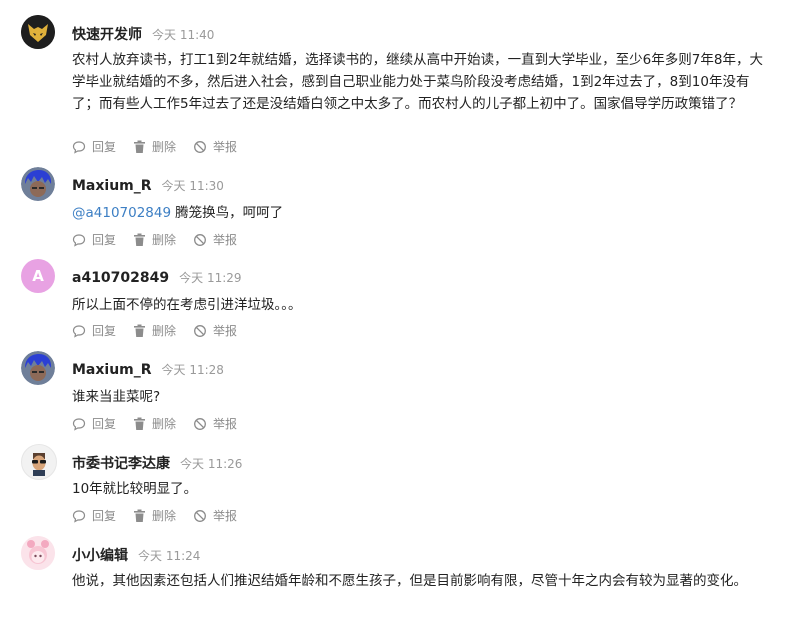 This screenshot has height=619, width=789. What do you see at coordinates (192, 370) in the screenshot?
I see `timestamp: 今天 11:28` at bounding box center [192, 370].